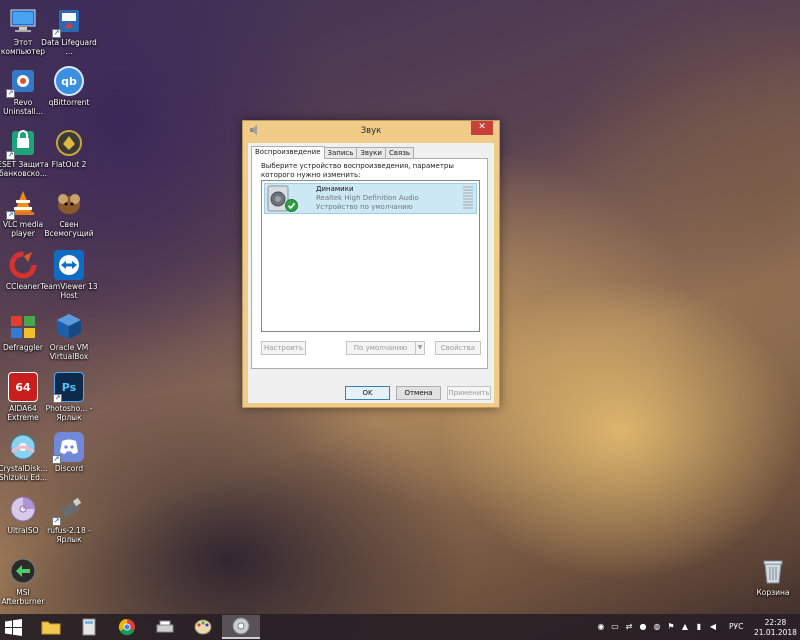 The height and width of the screenshot is (640, 800). I want to click on device-status: Устройство по умолчанию, so click(364, 207).